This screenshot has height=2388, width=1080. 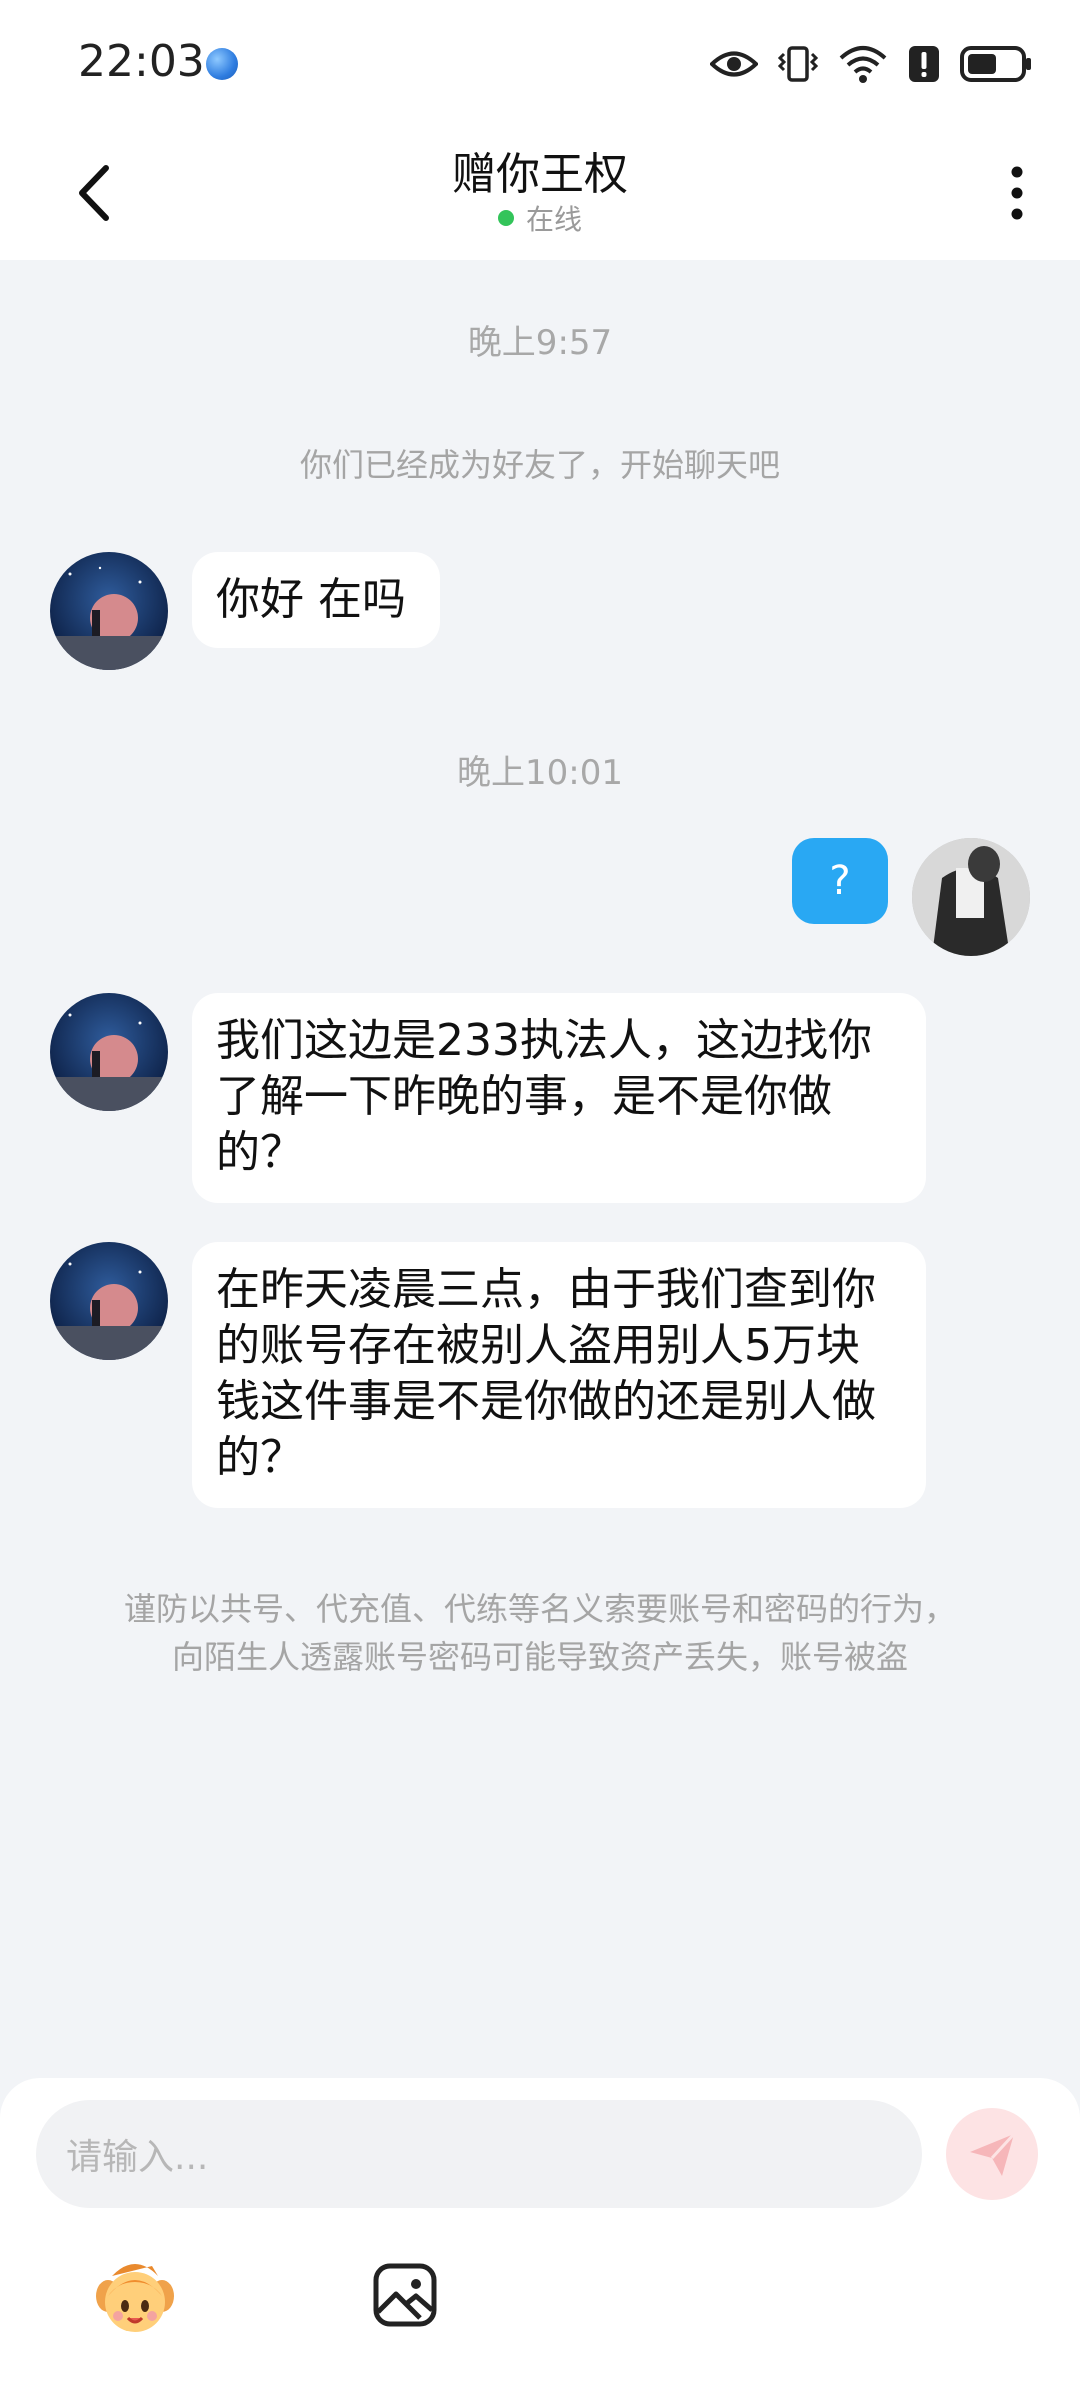 I want to click on warning-line: 谨防以共号、代充值、代练等名义索要账号和密码的行为，, so click(x=539, y=1609).